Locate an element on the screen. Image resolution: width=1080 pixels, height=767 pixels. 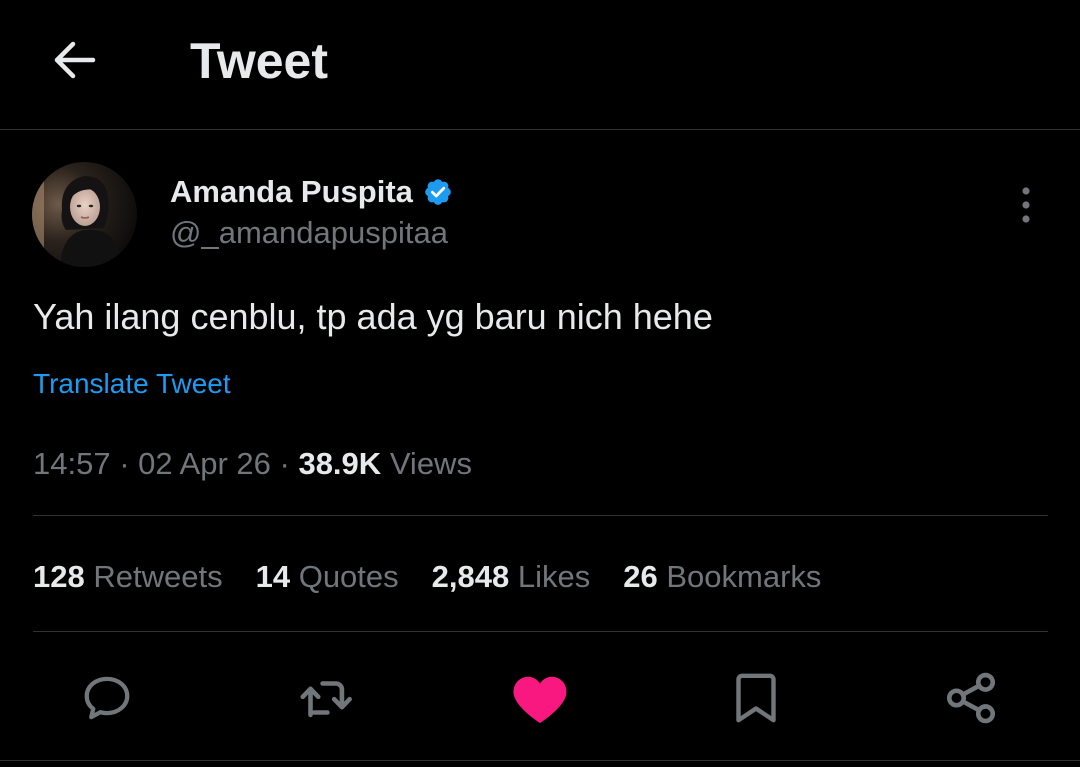
views-count: 38.9K is located at coordinates (340, 463).